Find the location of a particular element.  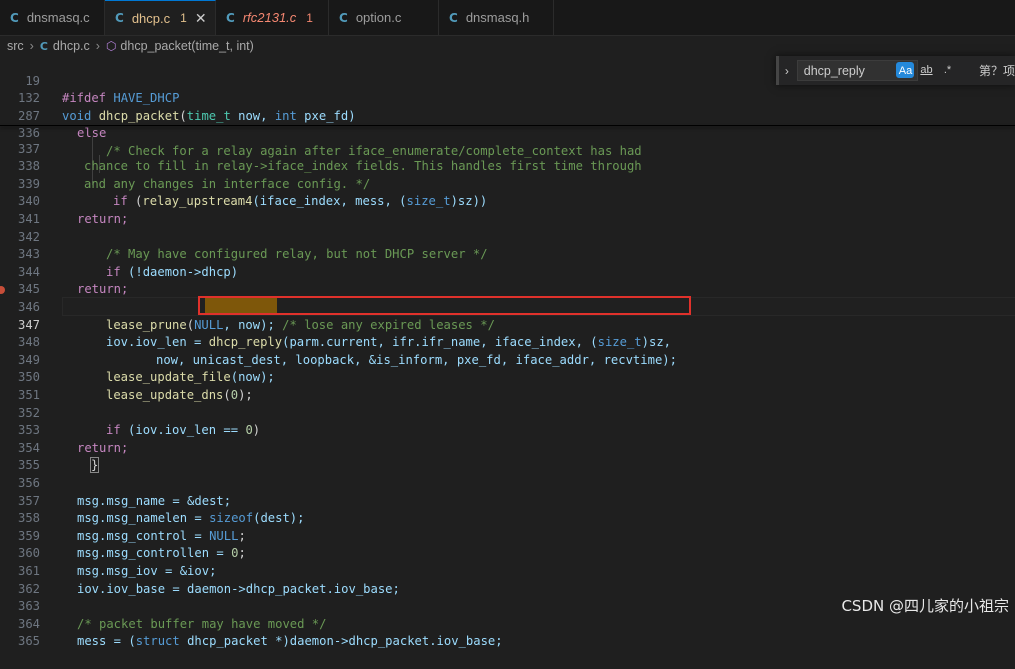

match-case-toggle: Aa is located at coordinates (905, 70).